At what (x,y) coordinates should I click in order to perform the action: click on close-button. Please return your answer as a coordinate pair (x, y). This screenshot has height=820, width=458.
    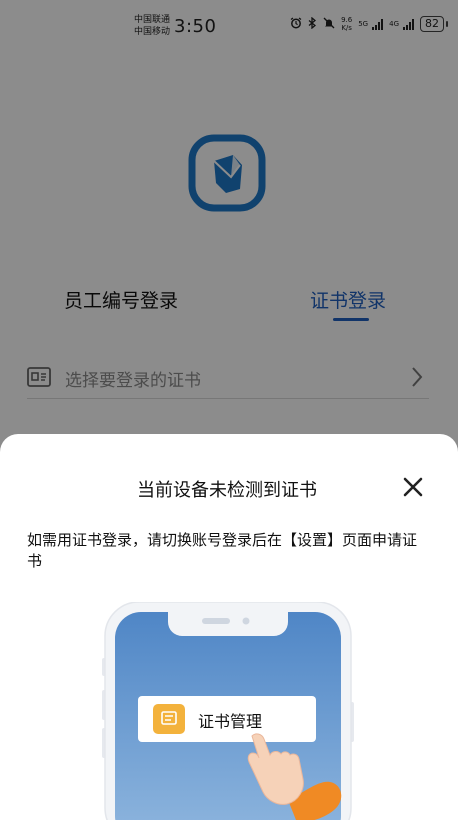
    Looking at the image, I should click on (413, 487).